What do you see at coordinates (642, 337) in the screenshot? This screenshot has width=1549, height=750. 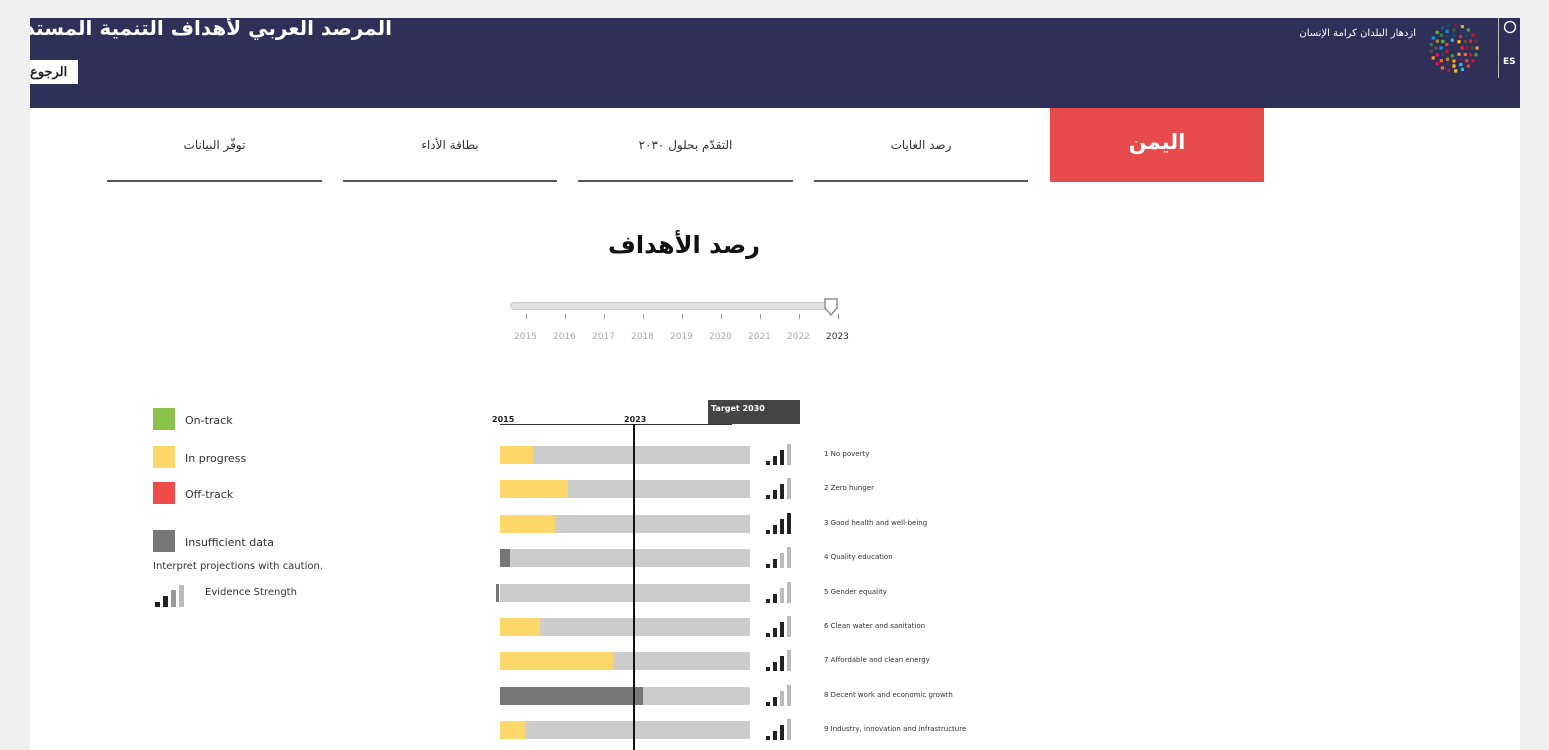 I see `slider-year-label: 2018` at bounding box center [642, 337].